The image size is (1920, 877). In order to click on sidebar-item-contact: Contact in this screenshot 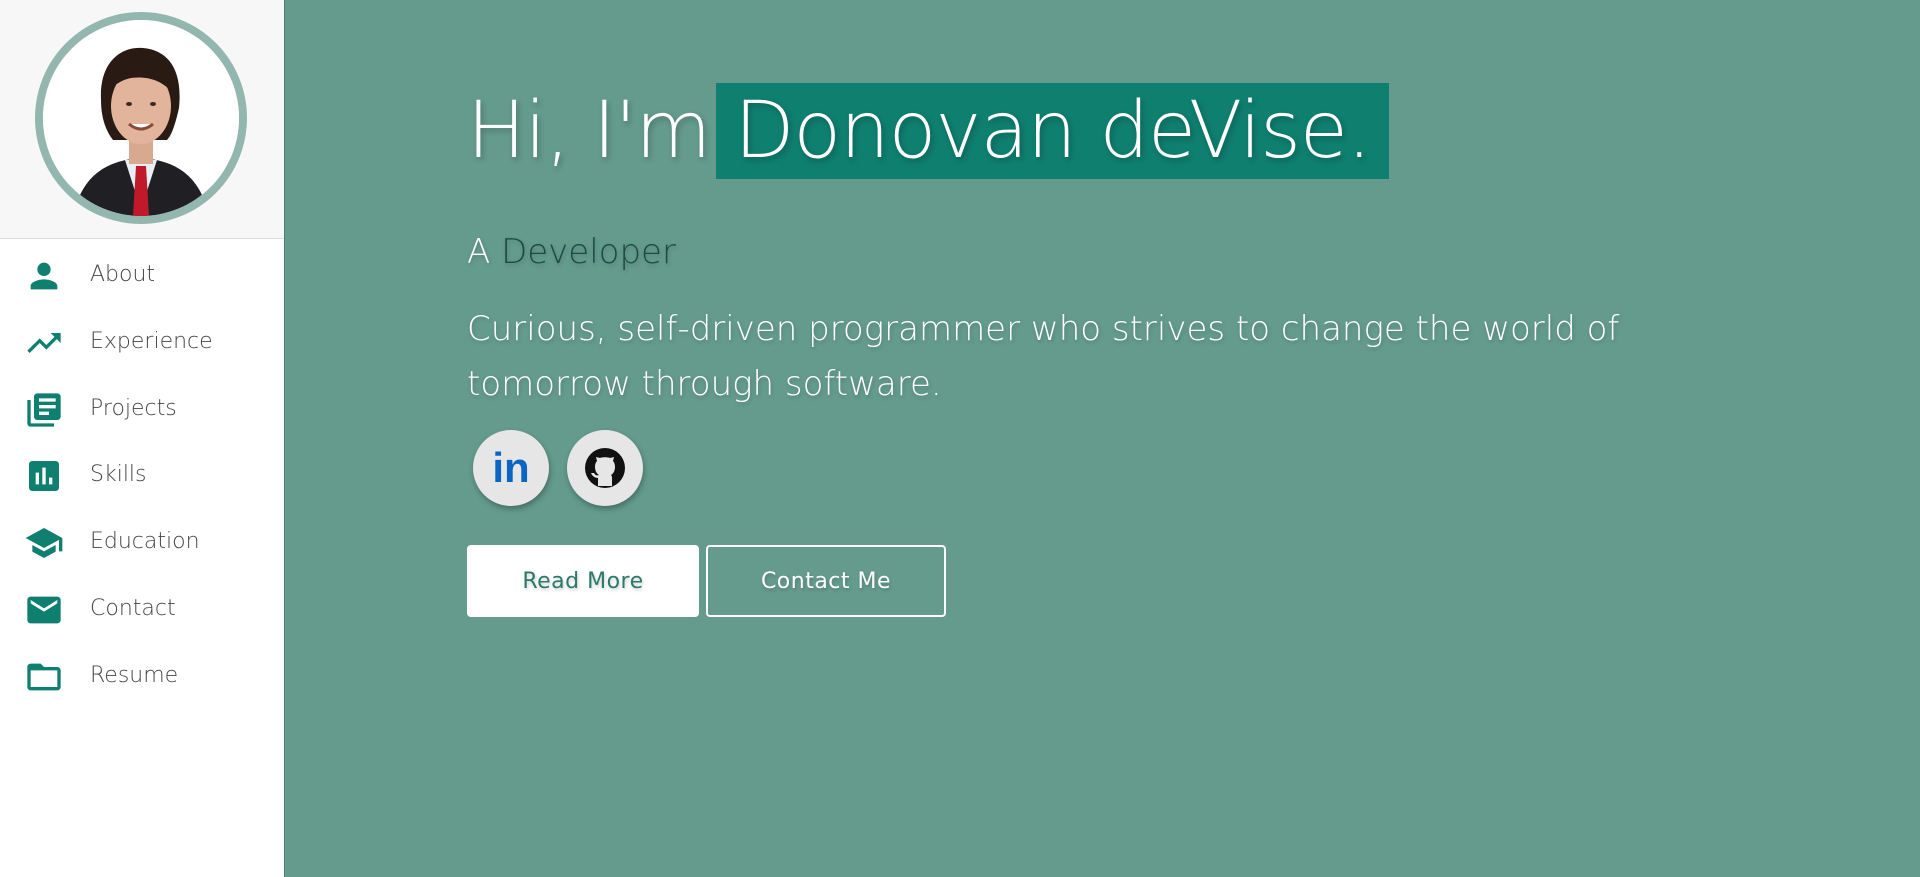, I will do `click(142, 608)`.